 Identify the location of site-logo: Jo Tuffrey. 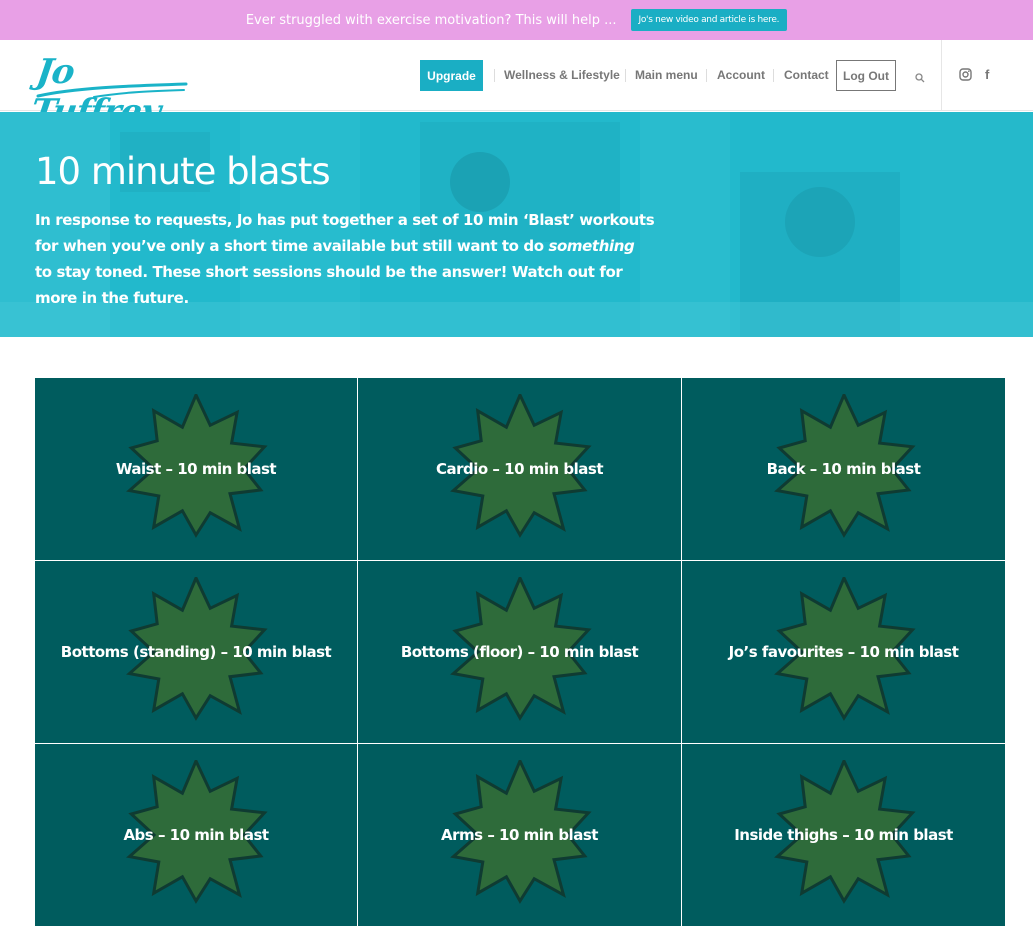
(108, 91).